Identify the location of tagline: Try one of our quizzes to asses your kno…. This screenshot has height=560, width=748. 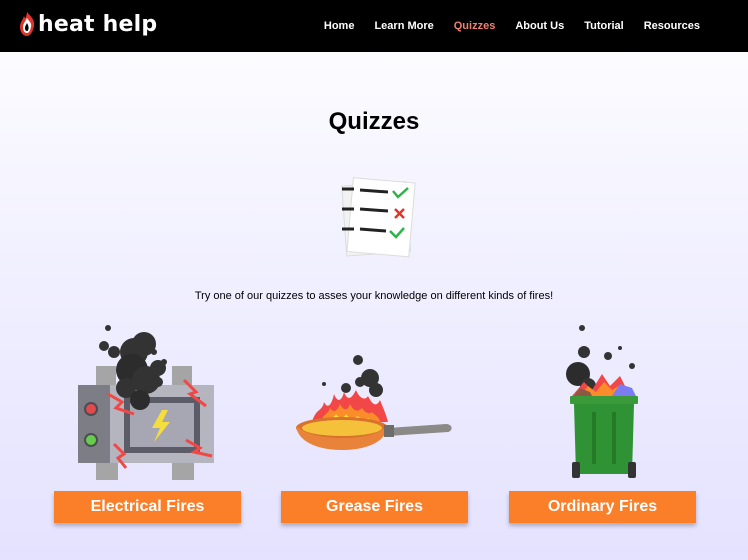
(374, 296).